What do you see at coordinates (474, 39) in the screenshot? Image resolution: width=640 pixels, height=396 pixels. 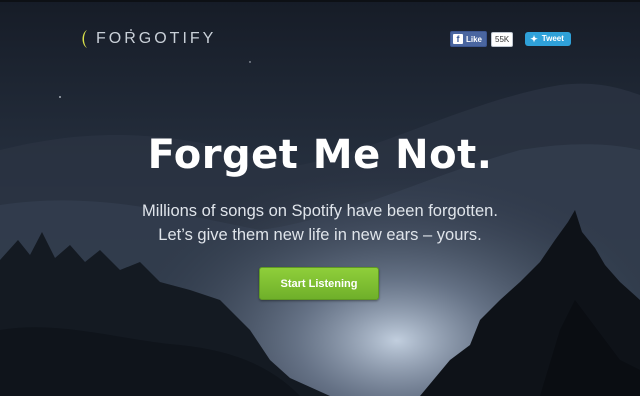 I see `facebook-like-label: Like` at bounding box center [474, 39].